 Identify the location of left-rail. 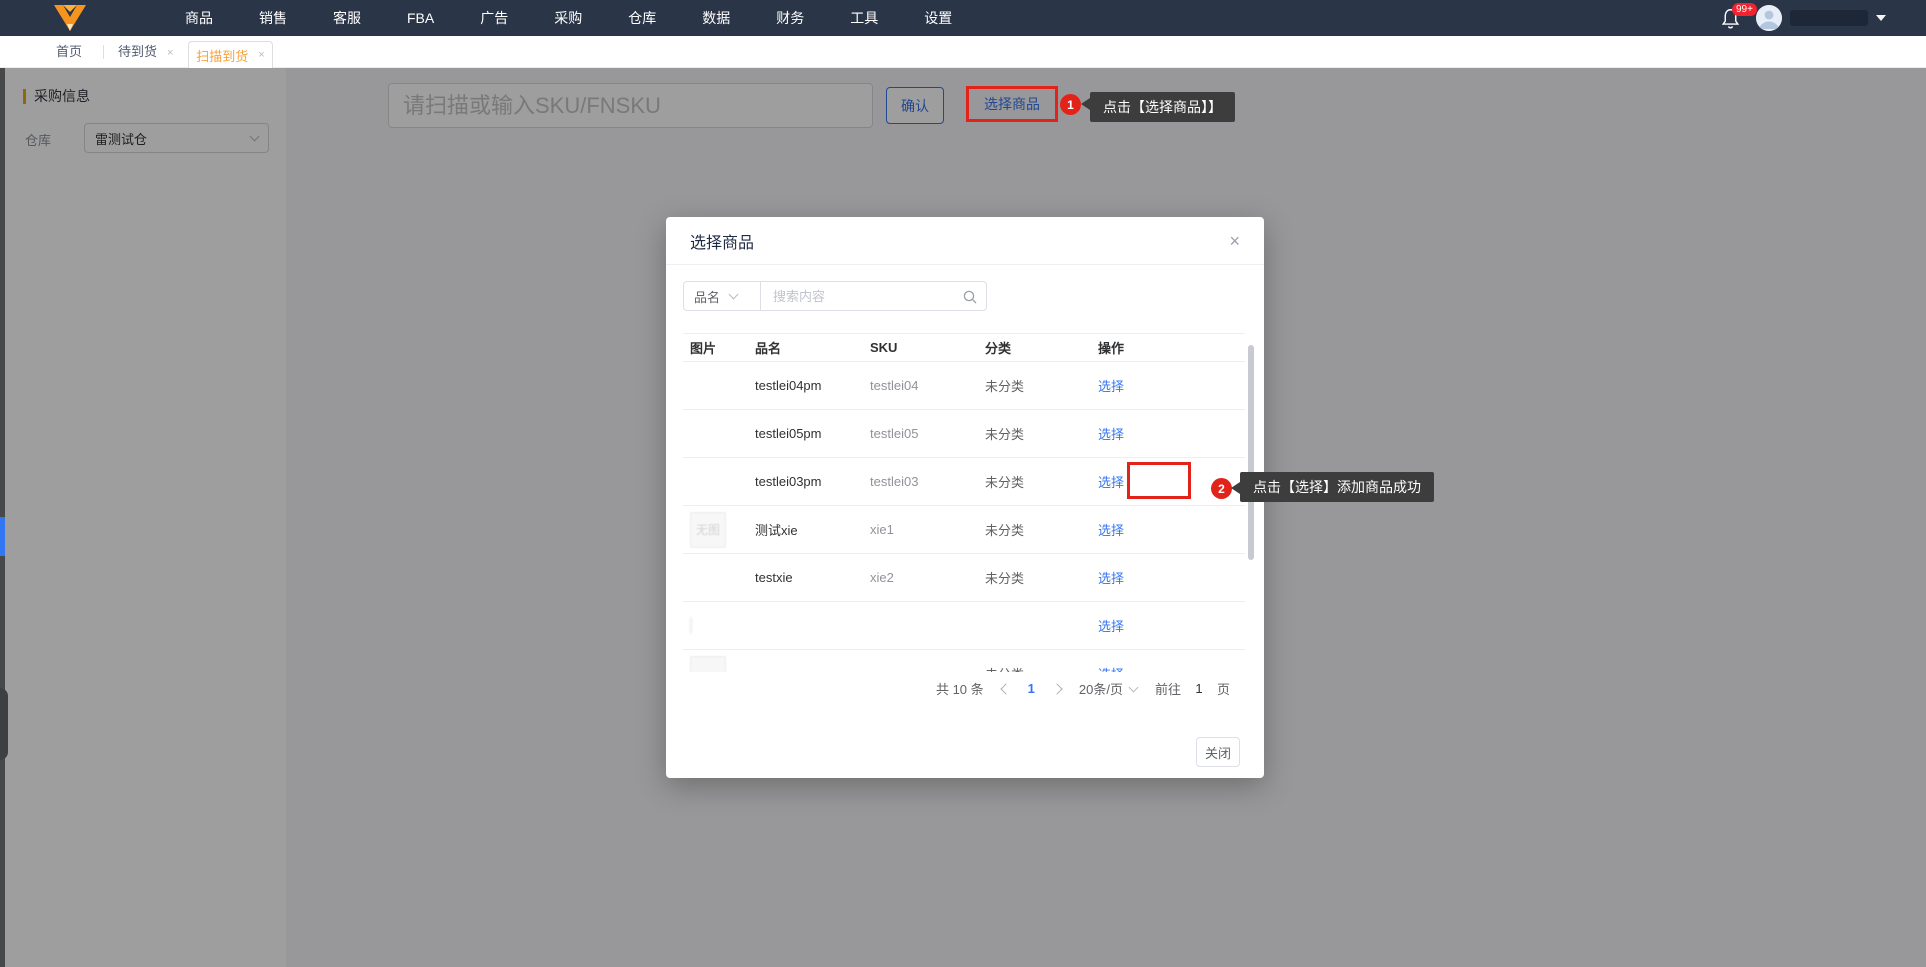
(2, 517).